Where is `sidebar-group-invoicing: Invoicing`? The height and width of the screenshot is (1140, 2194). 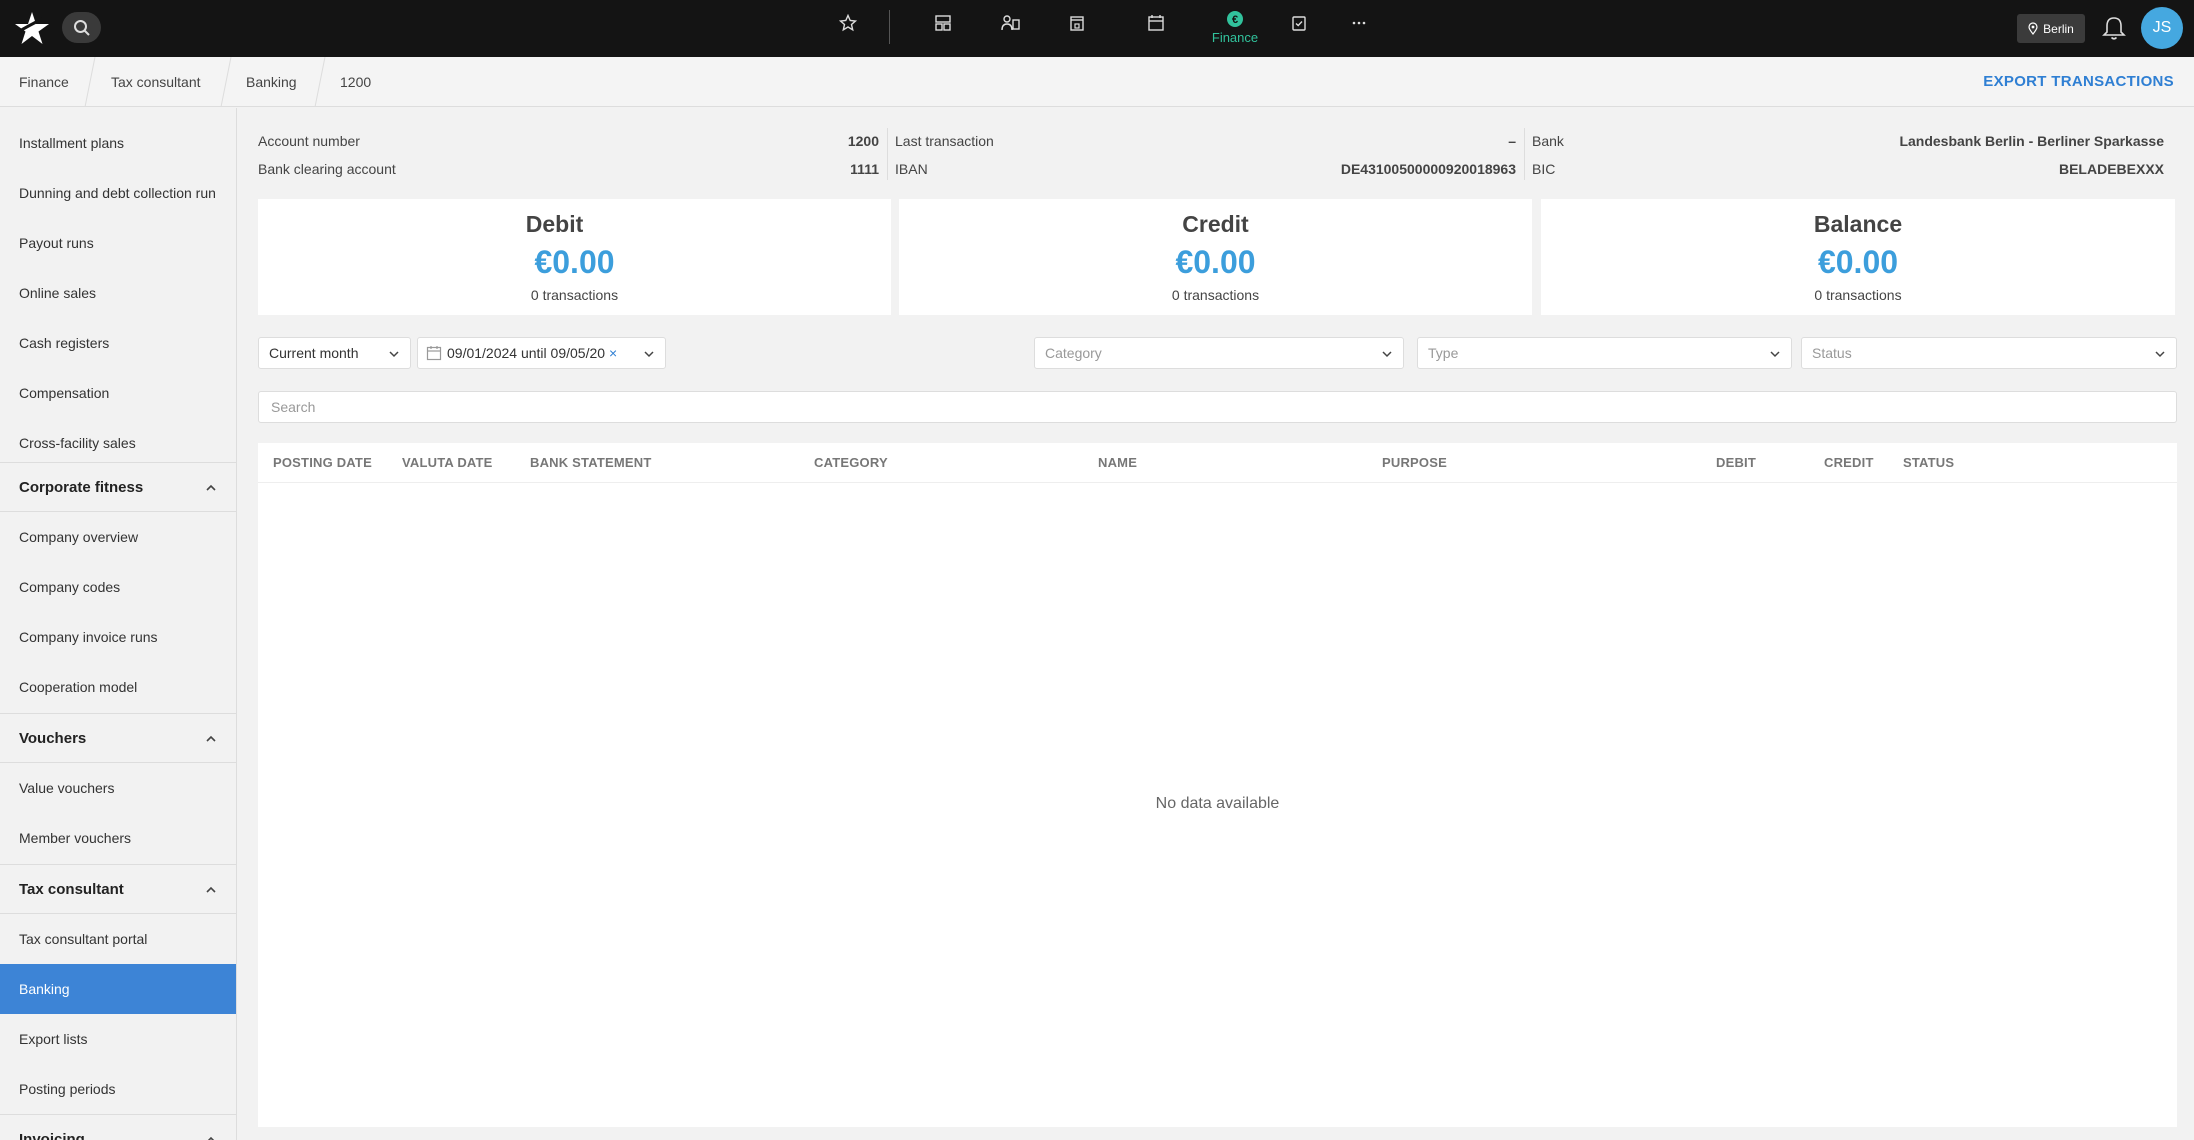
sidebar-group-invoicing: Invoicing is located at coordinates (118, 1127).